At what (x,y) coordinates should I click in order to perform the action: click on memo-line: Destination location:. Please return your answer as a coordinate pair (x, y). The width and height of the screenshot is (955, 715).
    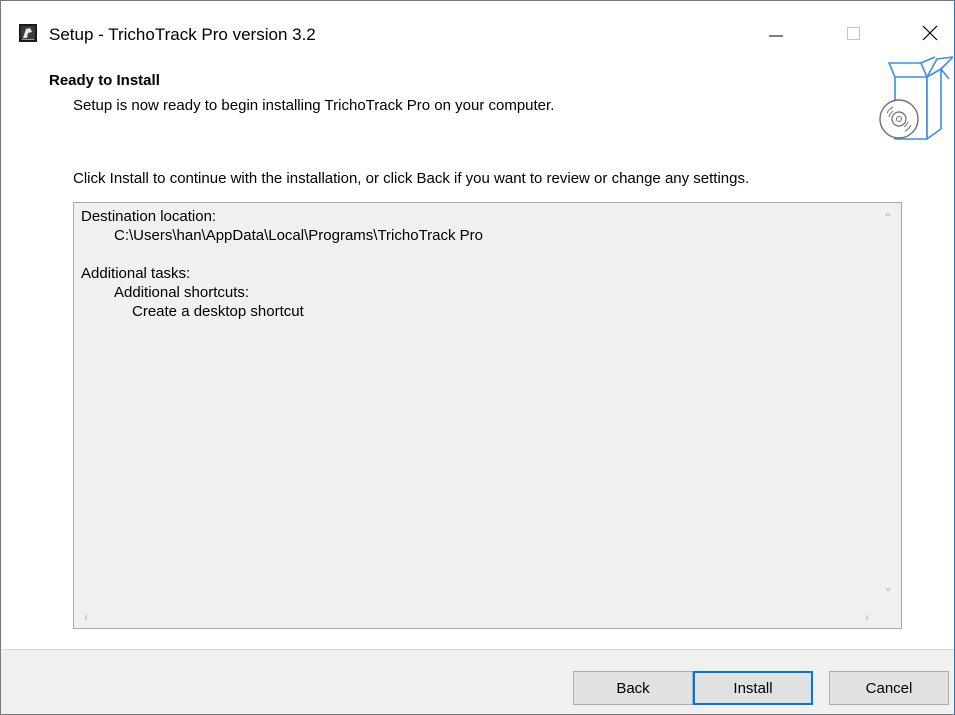
    Looking at the image, I should click on (149, 216).